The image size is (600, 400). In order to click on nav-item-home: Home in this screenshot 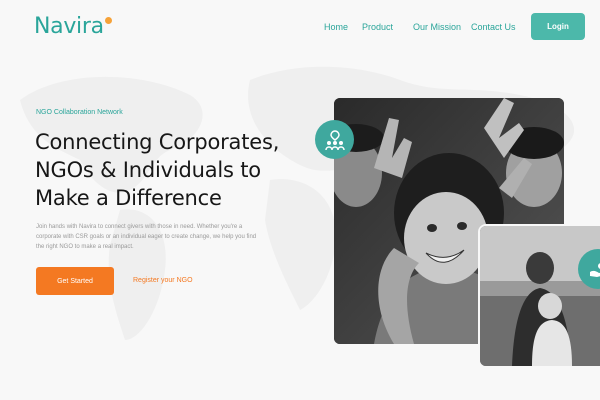, I will do `click(336, 27)`.